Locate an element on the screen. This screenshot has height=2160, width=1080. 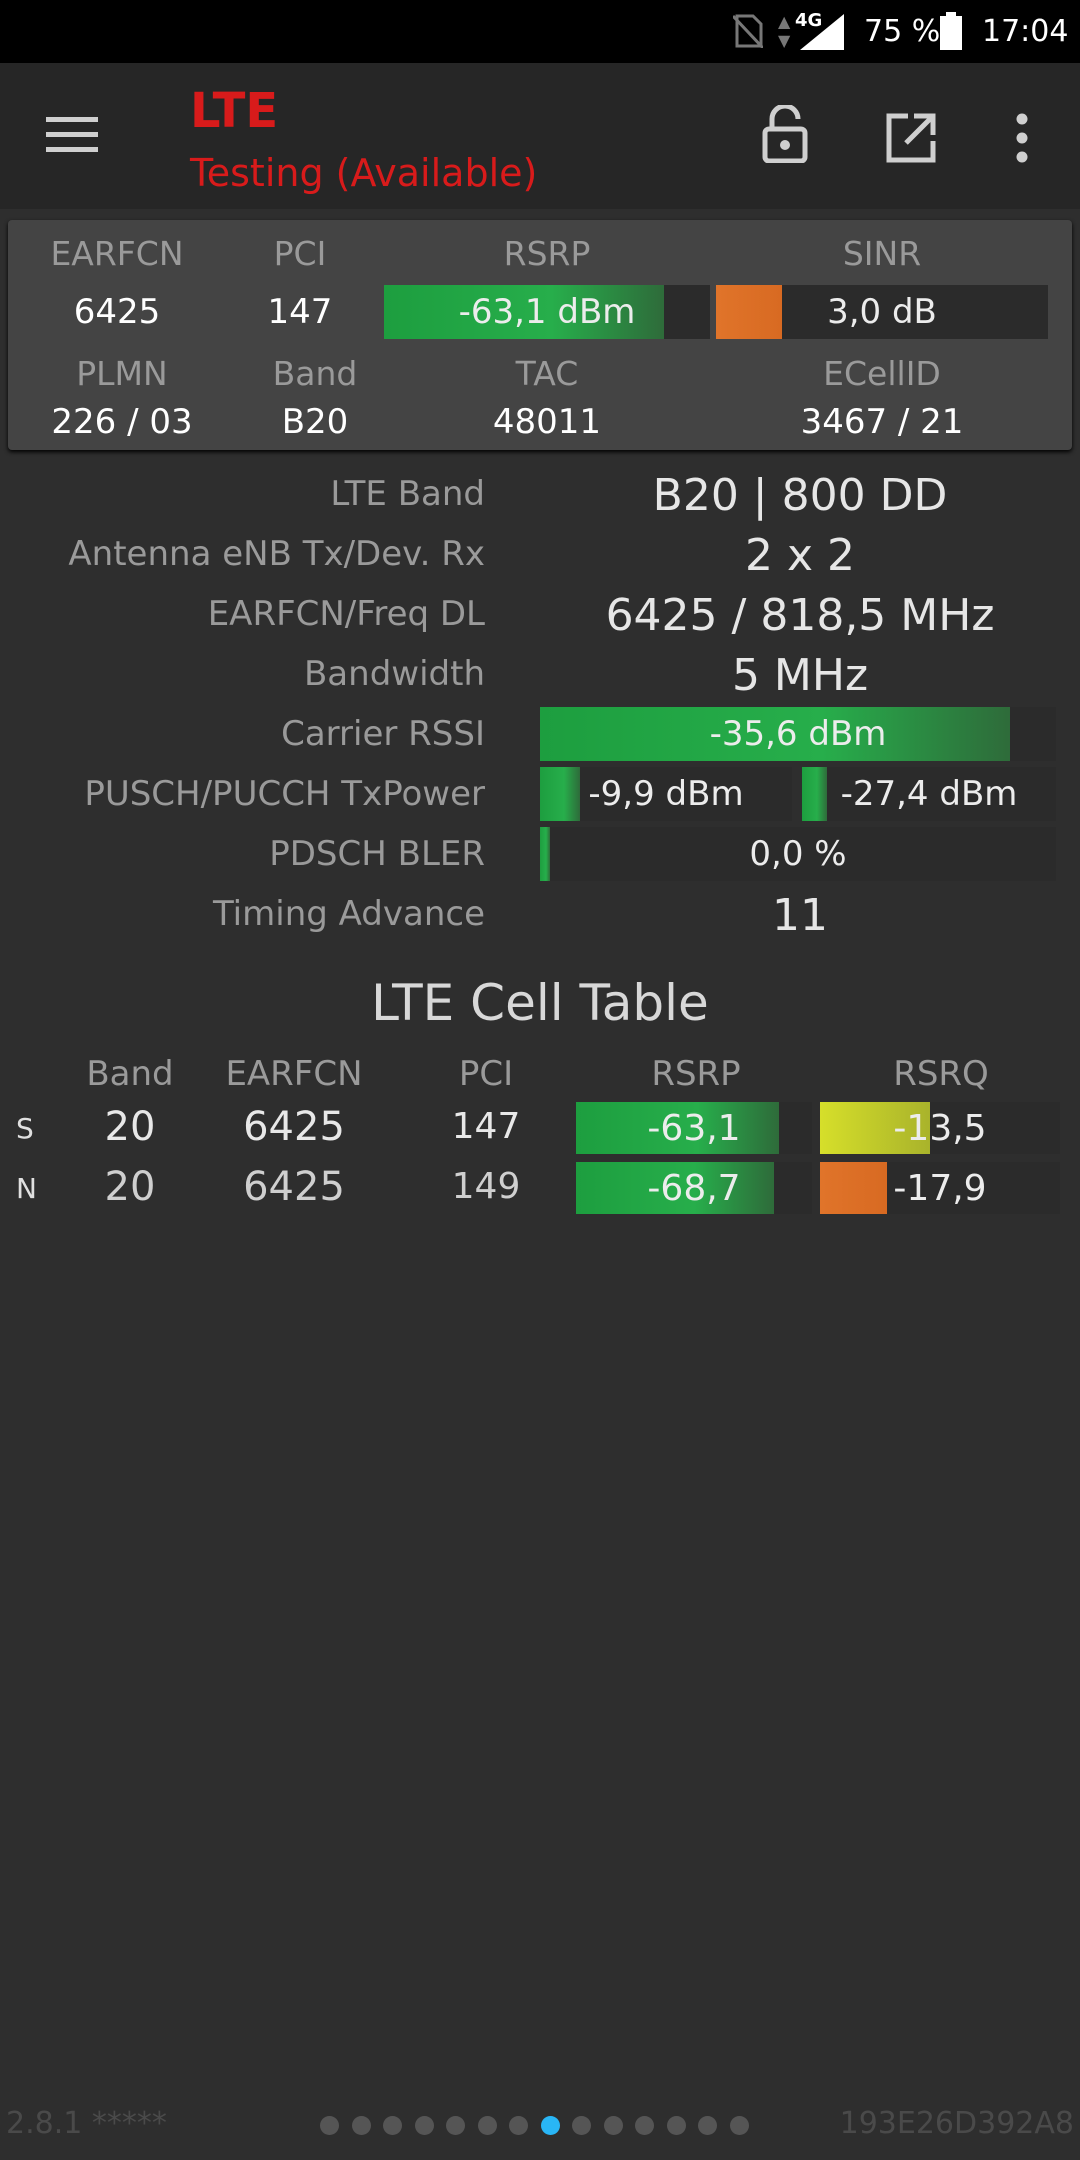
cell-rsrp: -63,1 is located at coordinates (694, 1128).